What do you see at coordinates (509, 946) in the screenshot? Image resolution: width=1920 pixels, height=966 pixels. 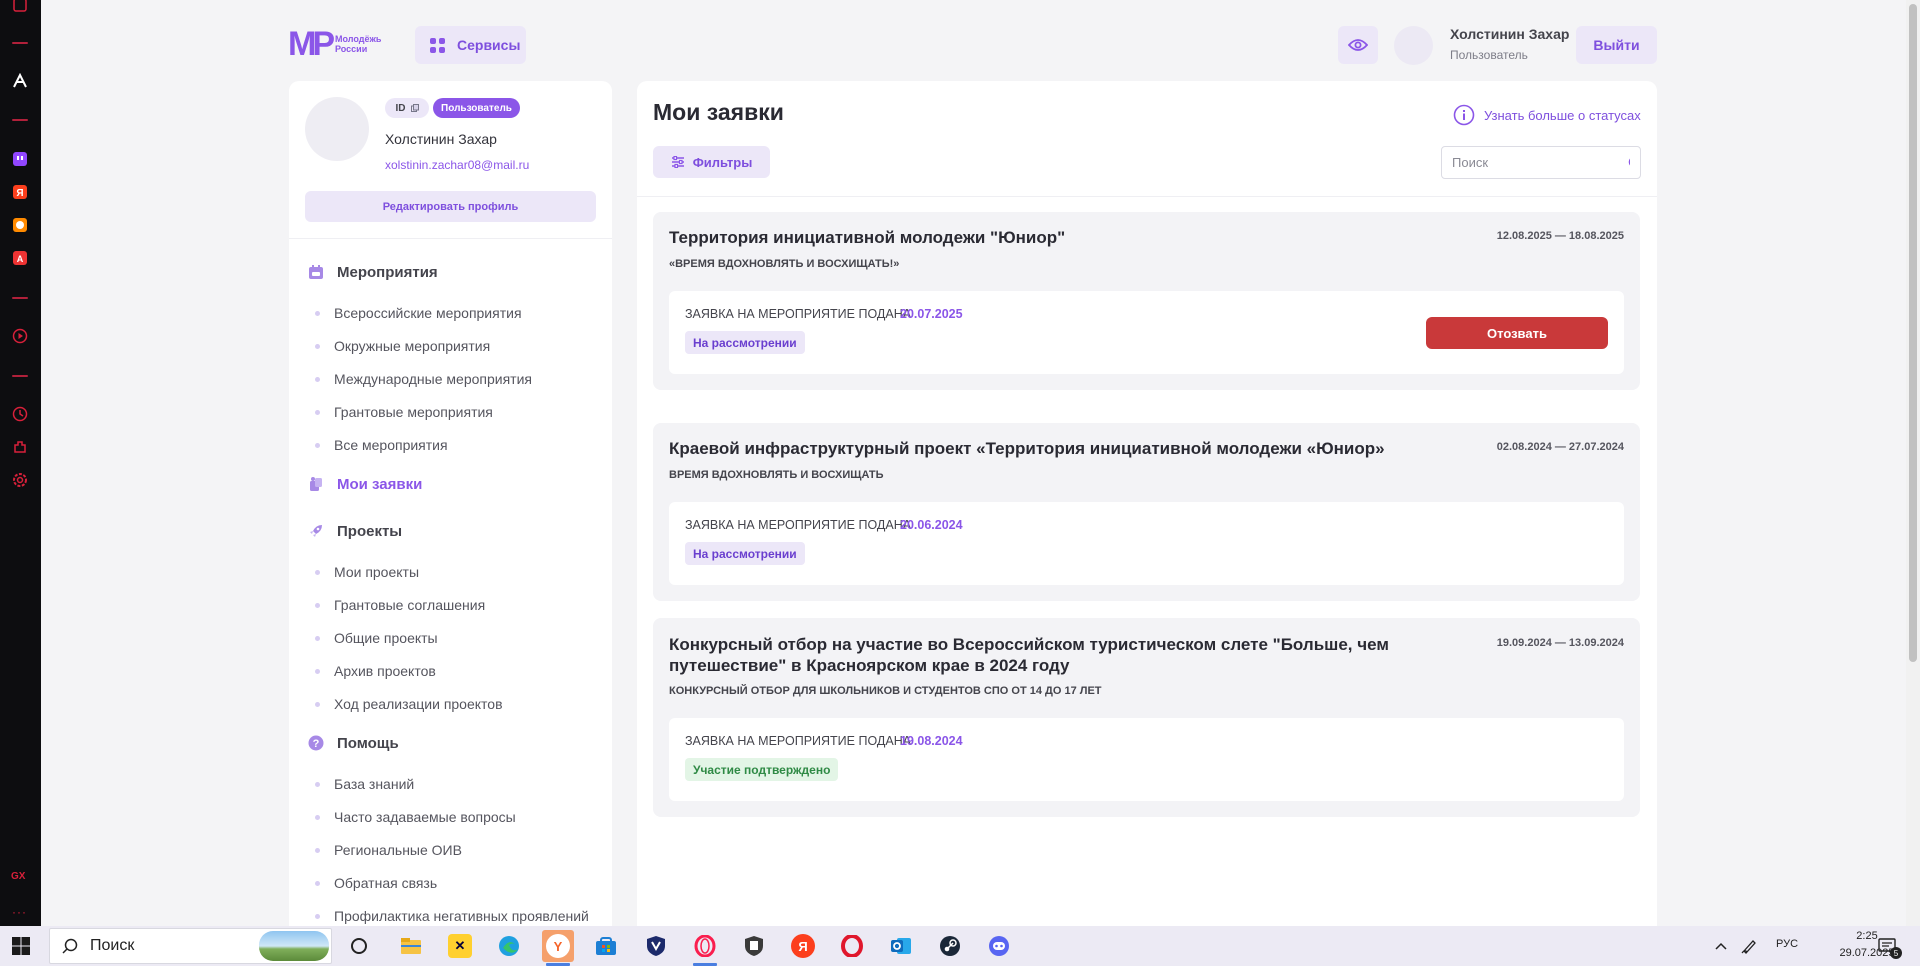 I see `edge-icon` at bounding box center [509, 946].